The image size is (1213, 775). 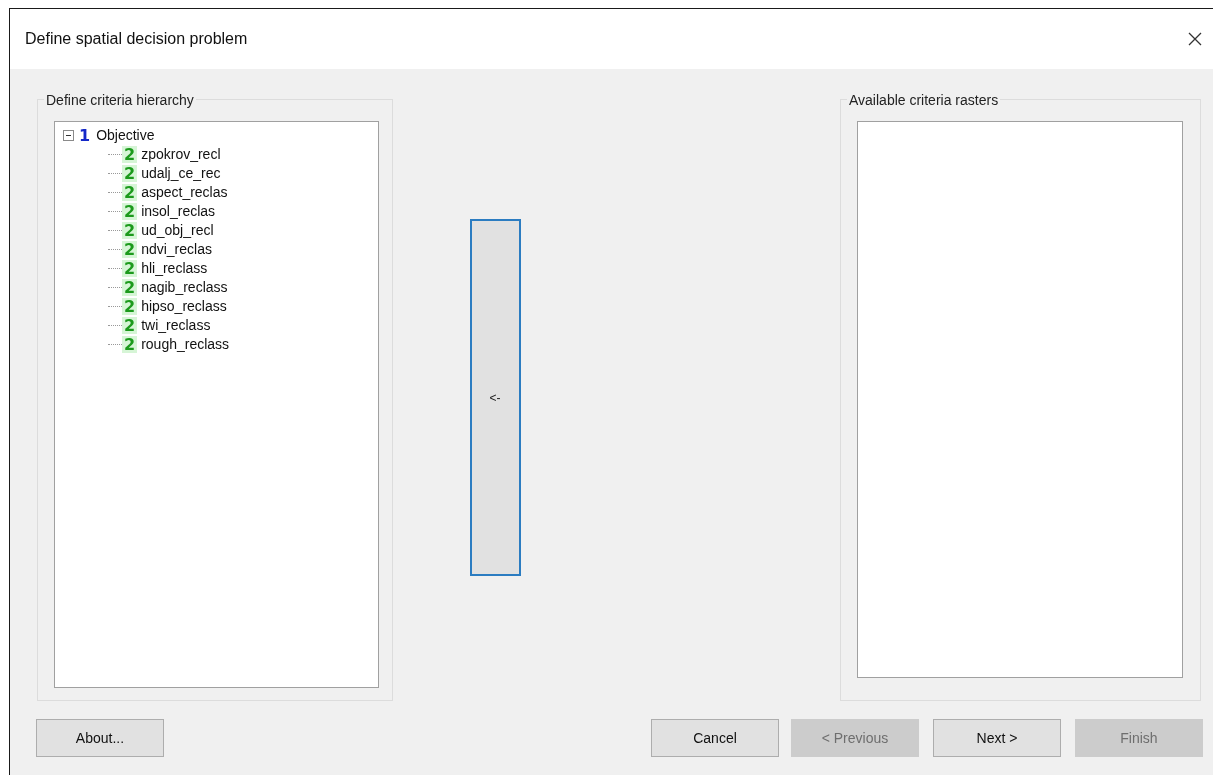 What do you see at coordinates (176, 249) in the screenshot?
I see `tree-item: ndvi_reclas` at bounding box center [176, 249].